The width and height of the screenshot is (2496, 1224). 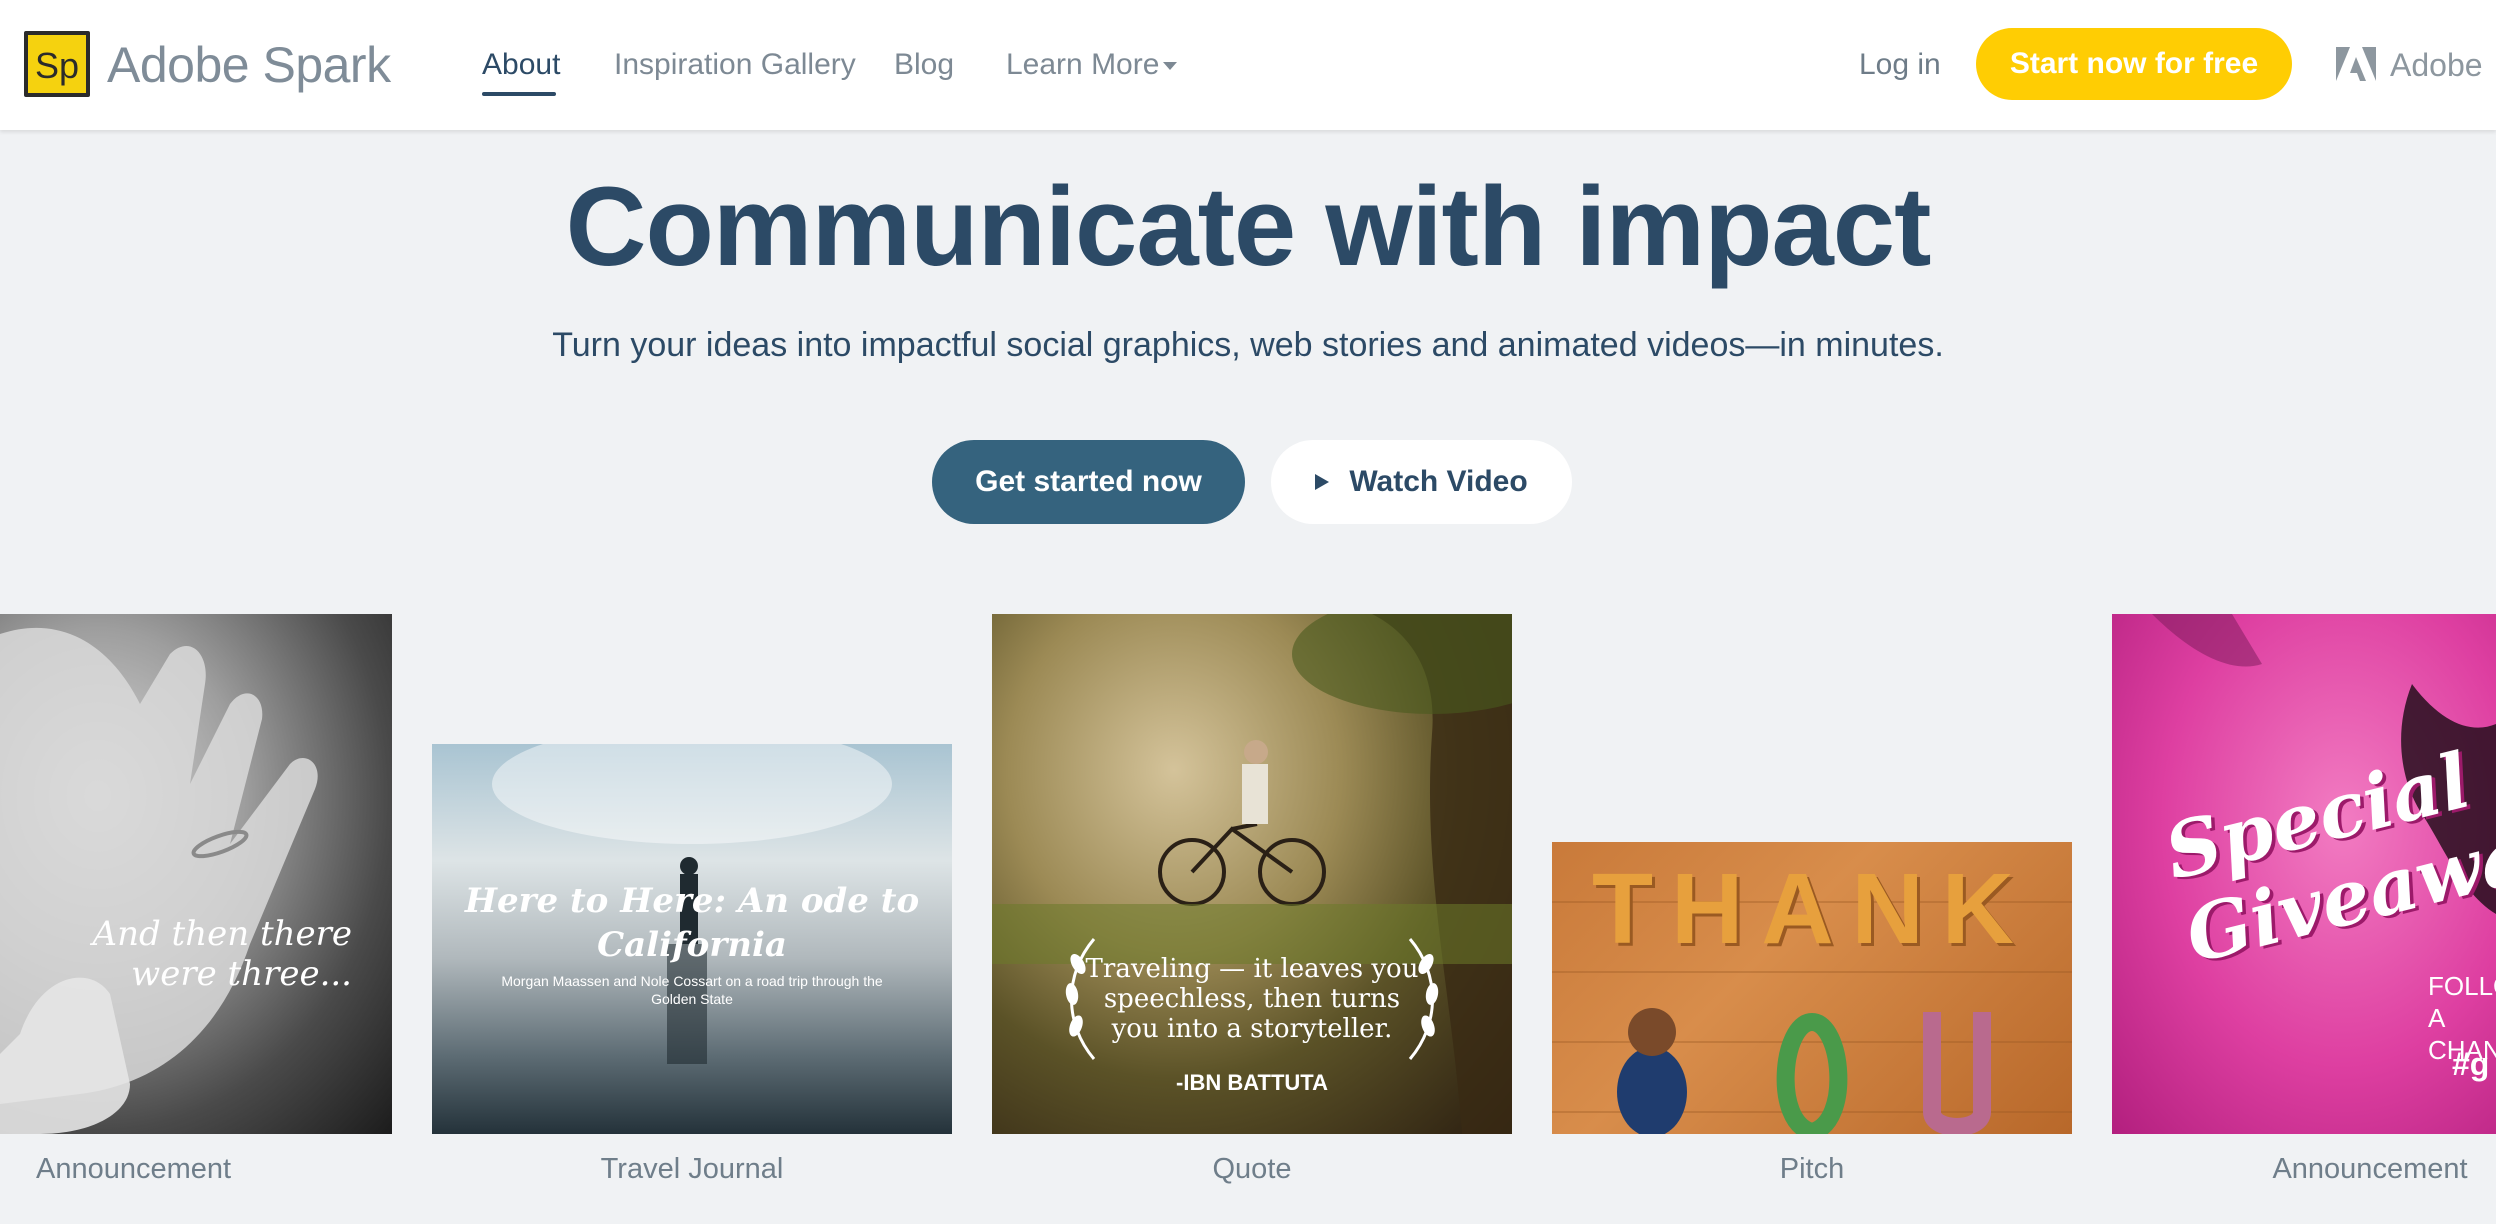 I want to click on brand-name: Adobe Spark, so click(x=249, y=65).